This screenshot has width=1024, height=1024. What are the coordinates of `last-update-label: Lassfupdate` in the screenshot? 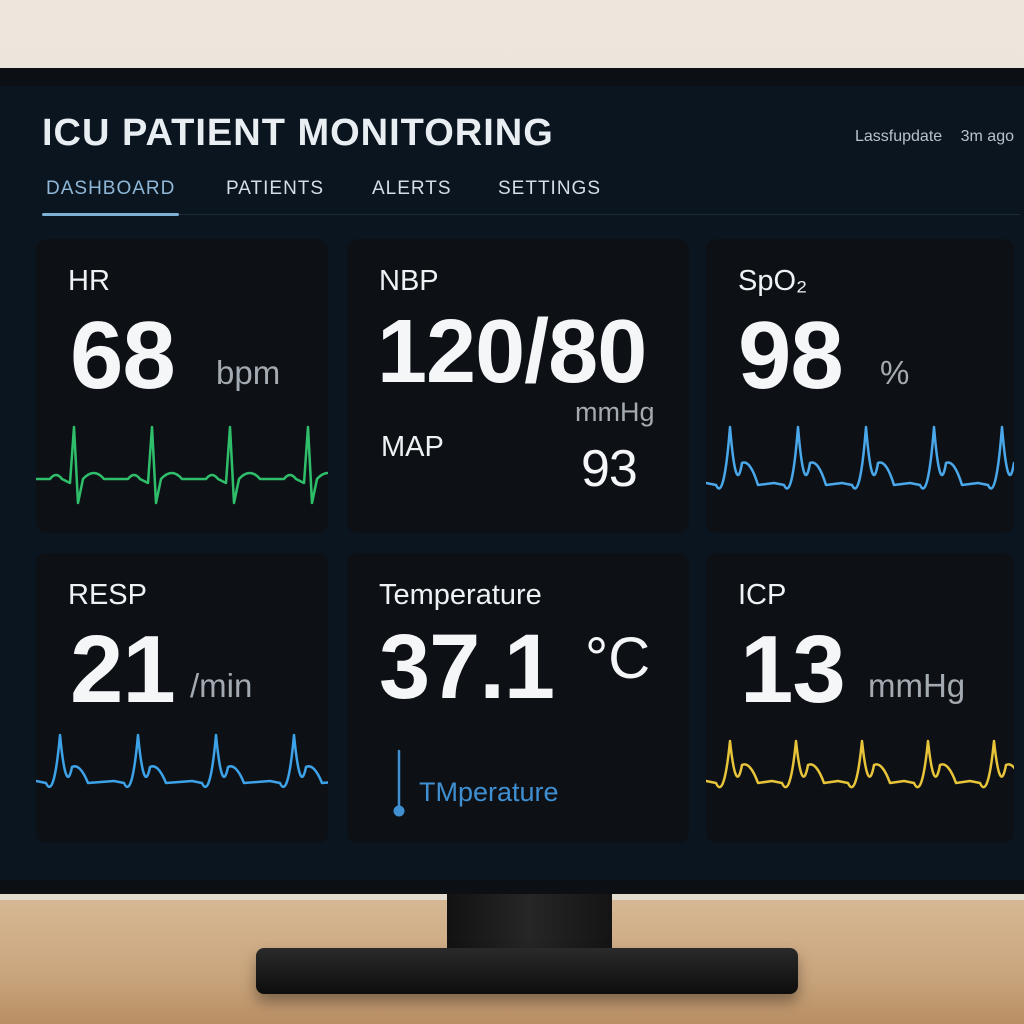 It's located at (898, 136).